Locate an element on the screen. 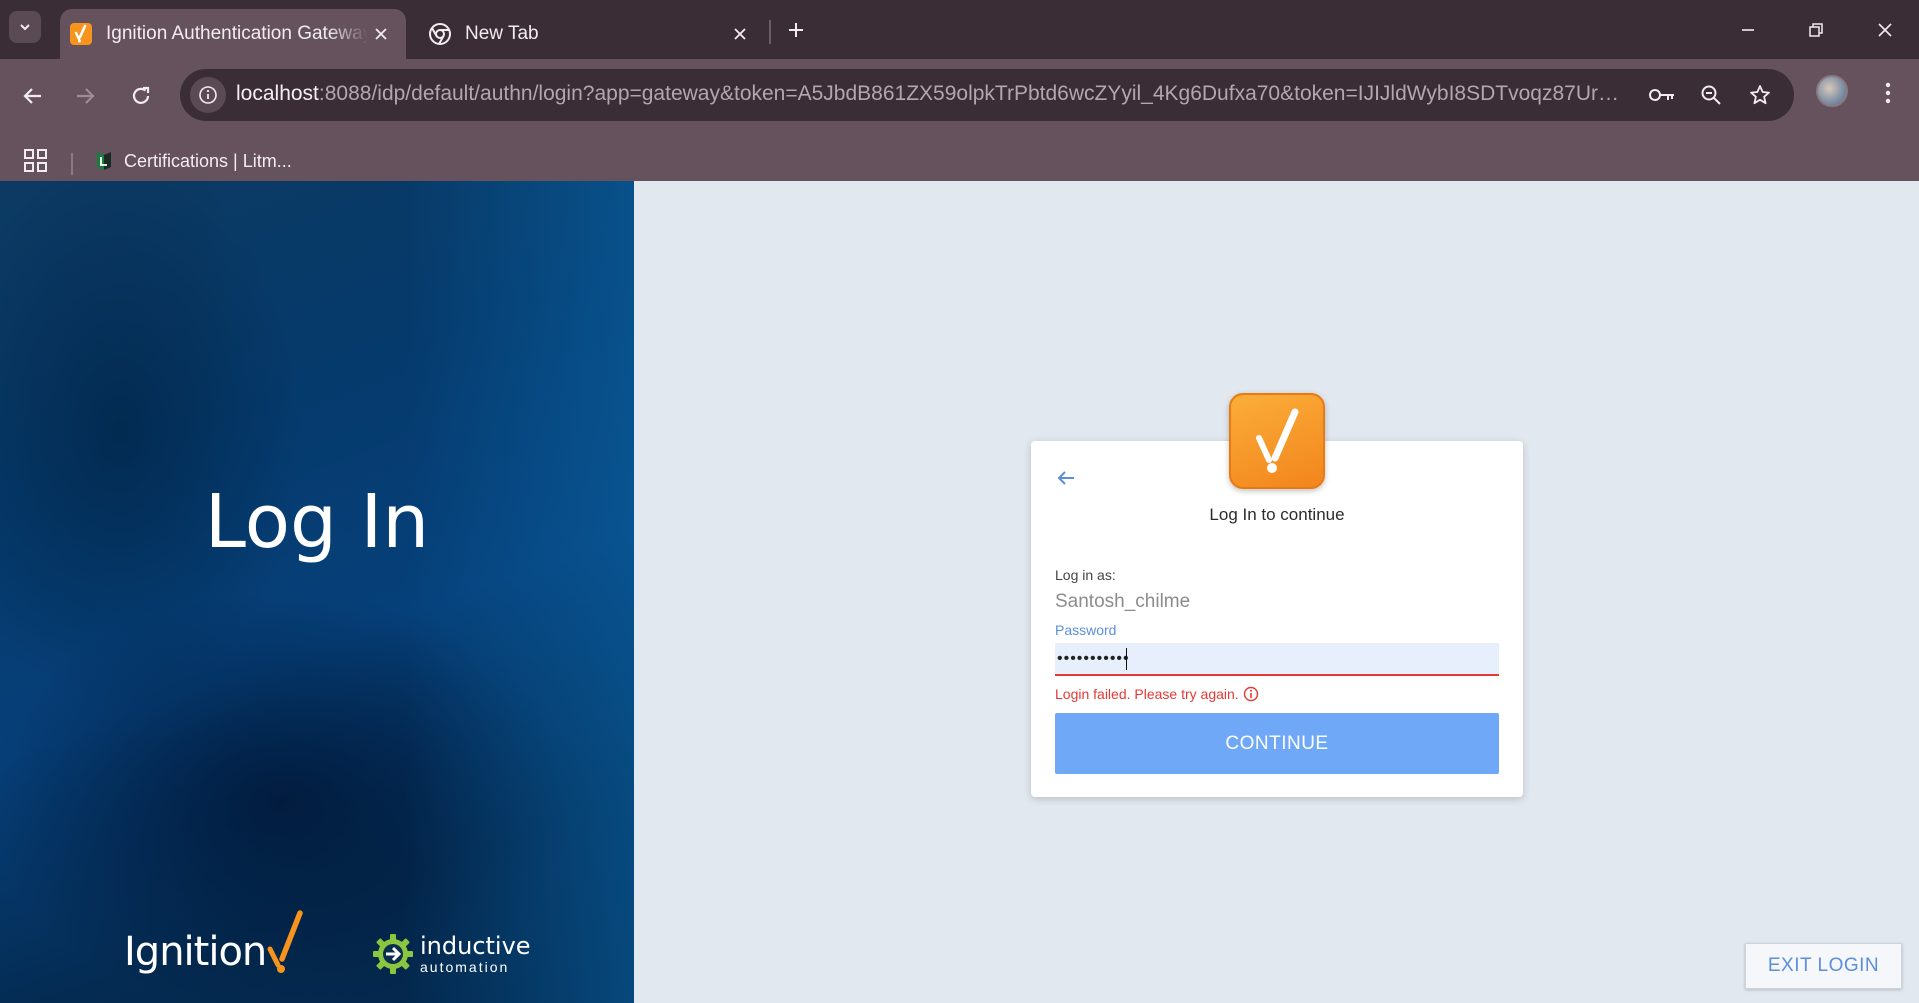 This screenshot has width=1919, height=1003. apps-button is located at coordinates (38, 163).